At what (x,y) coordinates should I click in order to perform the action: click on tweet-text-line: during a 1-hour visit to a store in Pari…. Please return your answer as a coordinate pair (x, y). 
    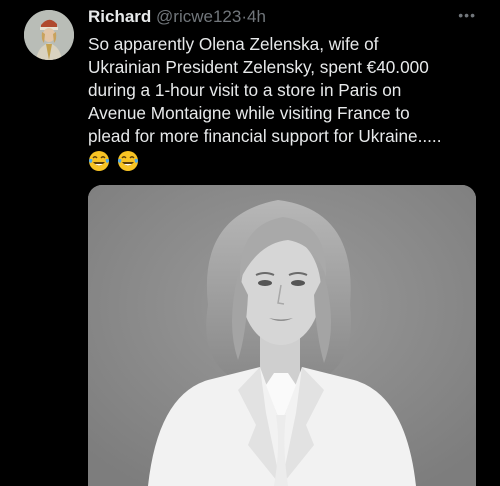
    Looking at the image, I should click on (245, 90).